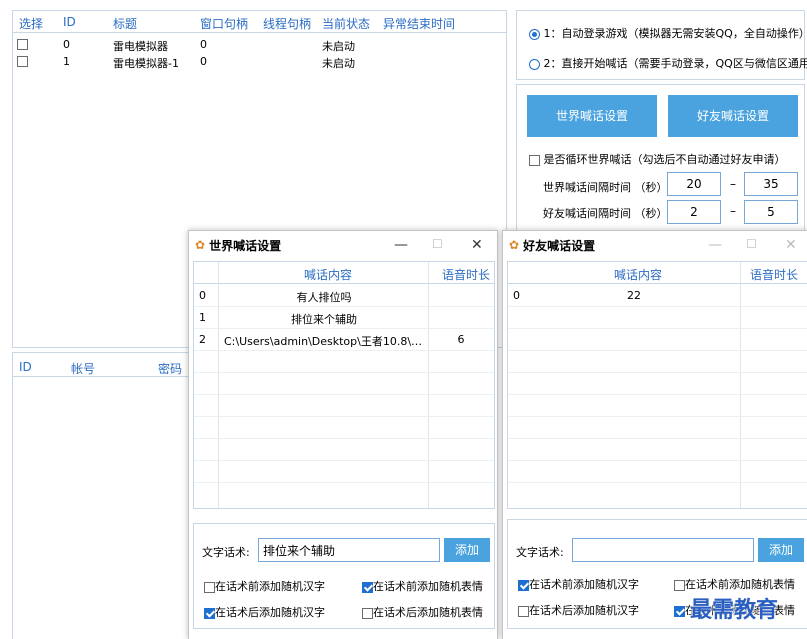 The height and width of the screenshot is (639, 807). What do you see at coordinates (733, 211) in the screenshot?
I see `friend-interval-dash: –` at bounding box center [733, 211].